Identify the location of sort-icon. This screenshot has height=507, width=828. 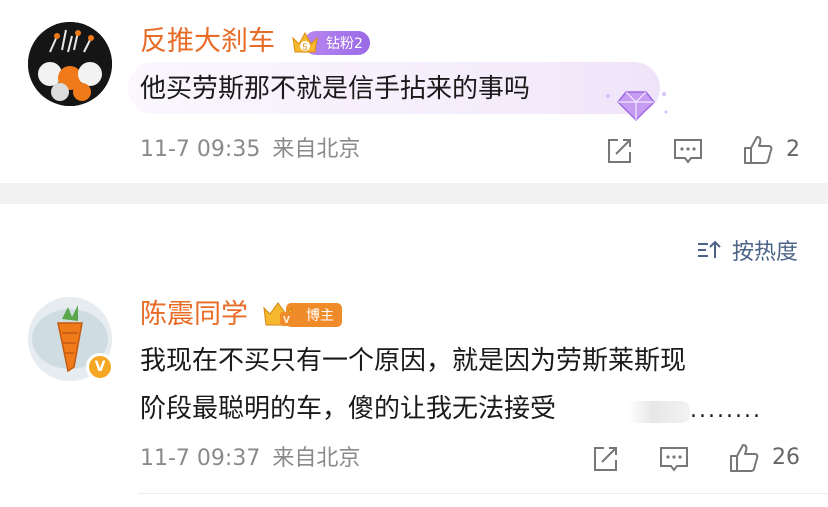
(709, 249).